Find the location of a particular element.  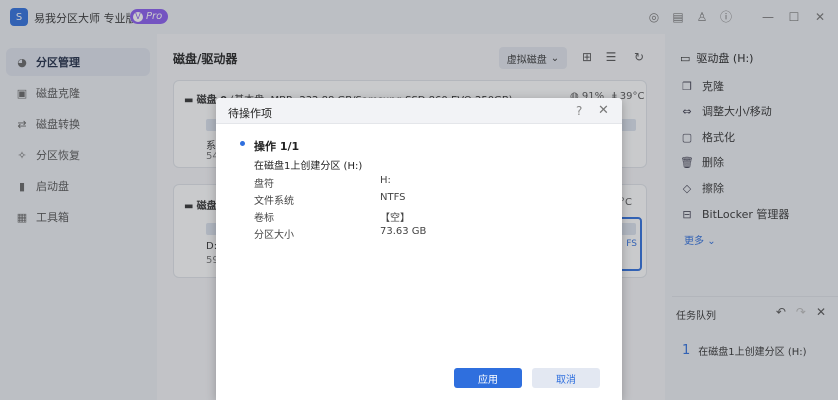

row-label-file-system: 文件系统 is located at coordinates (274, 201).